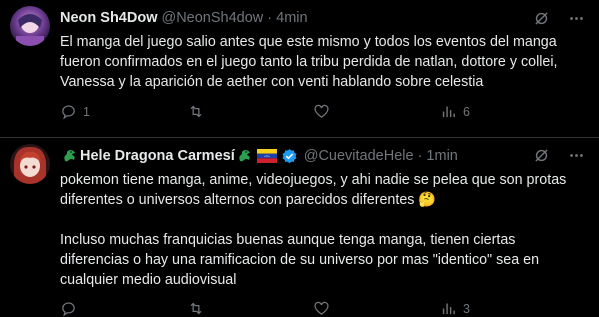 This screenshot has height=317, width=599. Describe the element at coordinates (266, 156) in the screenshot. I see `venezuela-flag-icon` at that location.